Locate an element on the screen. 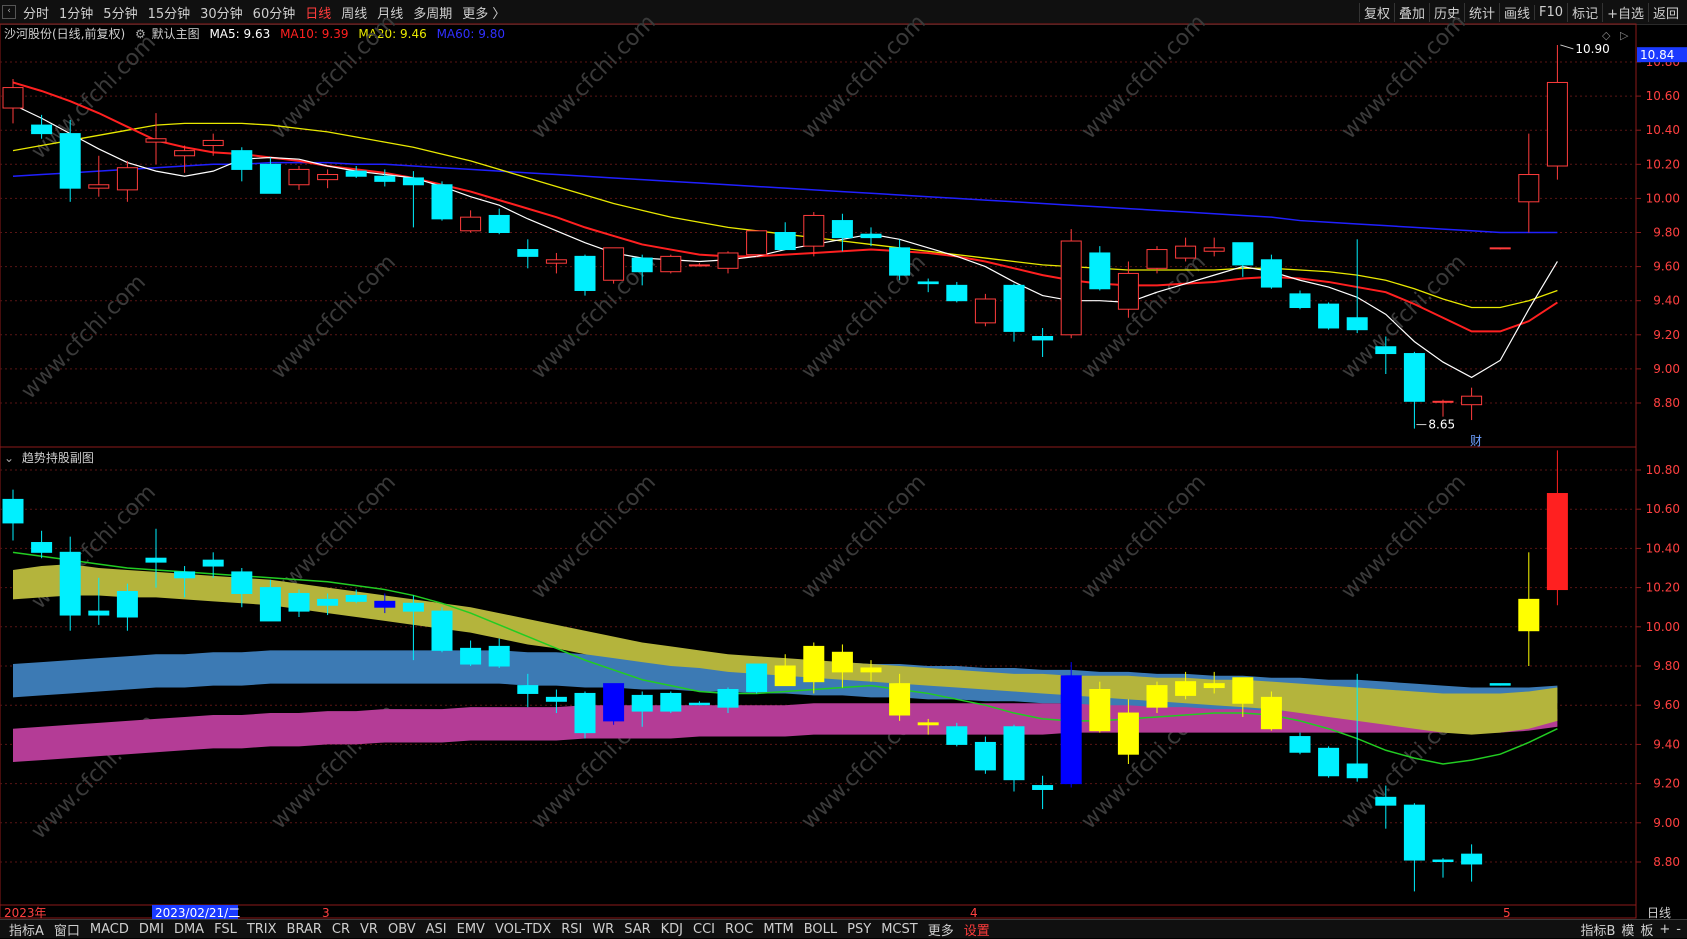  indicator-tab: RSI is located at coordinates (571, 929).